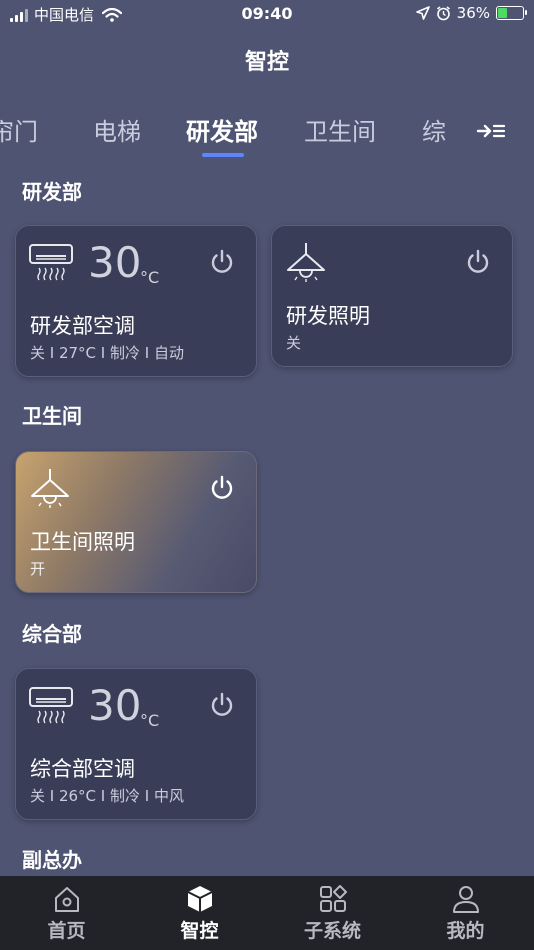  I want to click on nav-profile: 我的, so click(465, 913).